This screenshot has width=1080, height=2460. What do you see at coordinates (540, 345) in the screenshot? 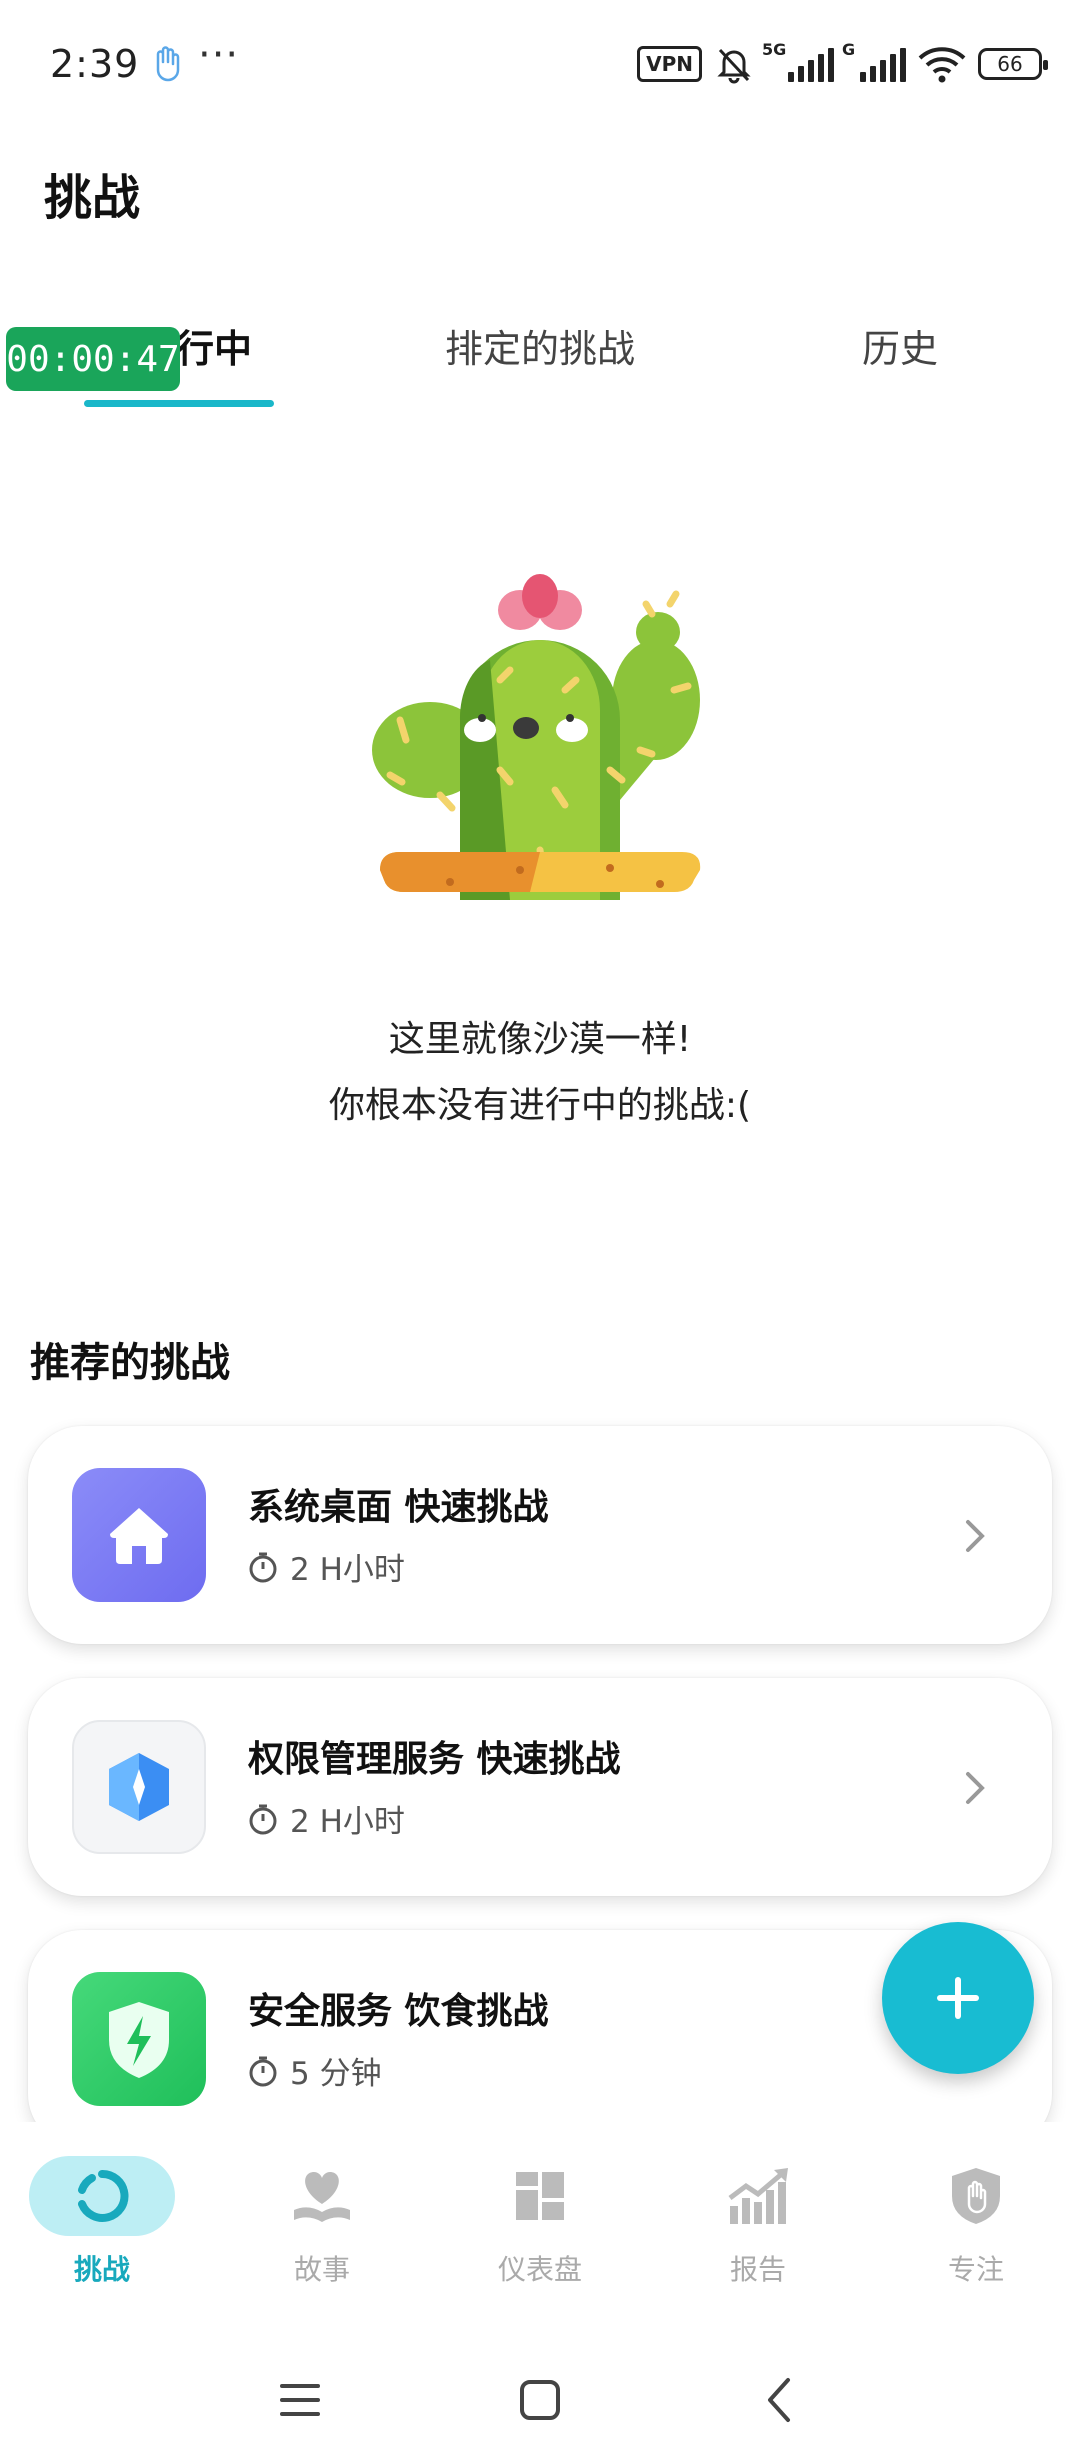
I see `tab-scheduled: 排定的挑战` at bounding box center [540, 345].